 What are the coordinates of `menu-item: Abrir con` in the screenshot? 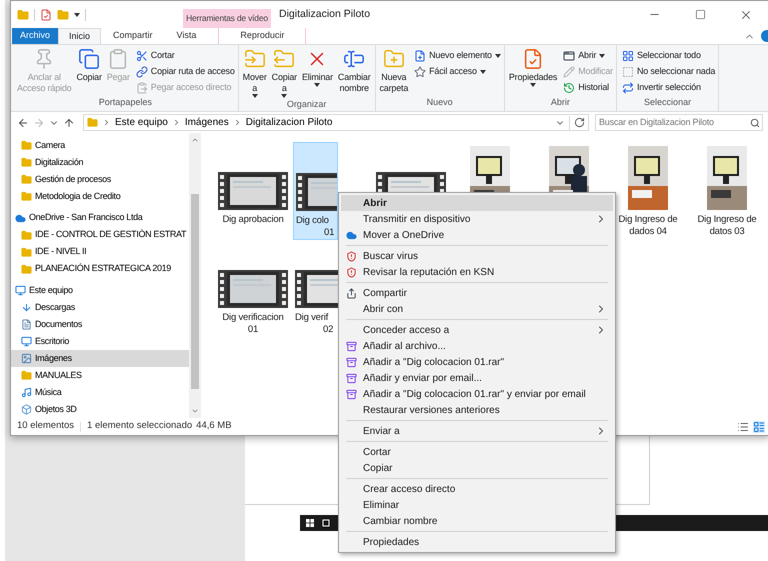 It's located at (477, 309).